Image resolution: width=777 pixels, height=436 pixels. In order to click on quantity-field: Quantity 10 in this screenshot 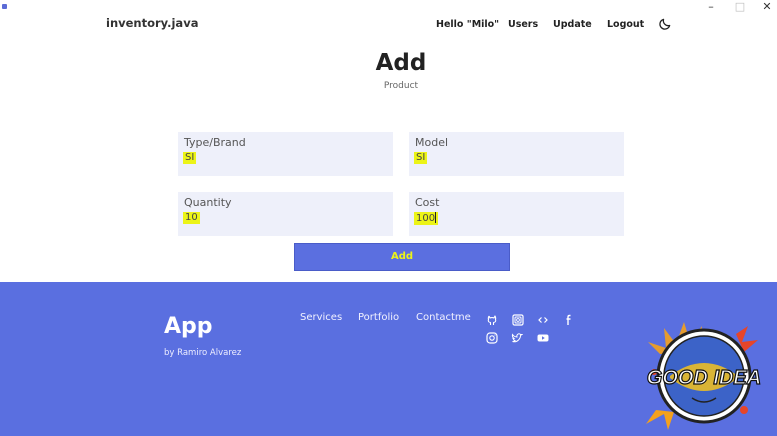, I will do `click(285, 214)`.